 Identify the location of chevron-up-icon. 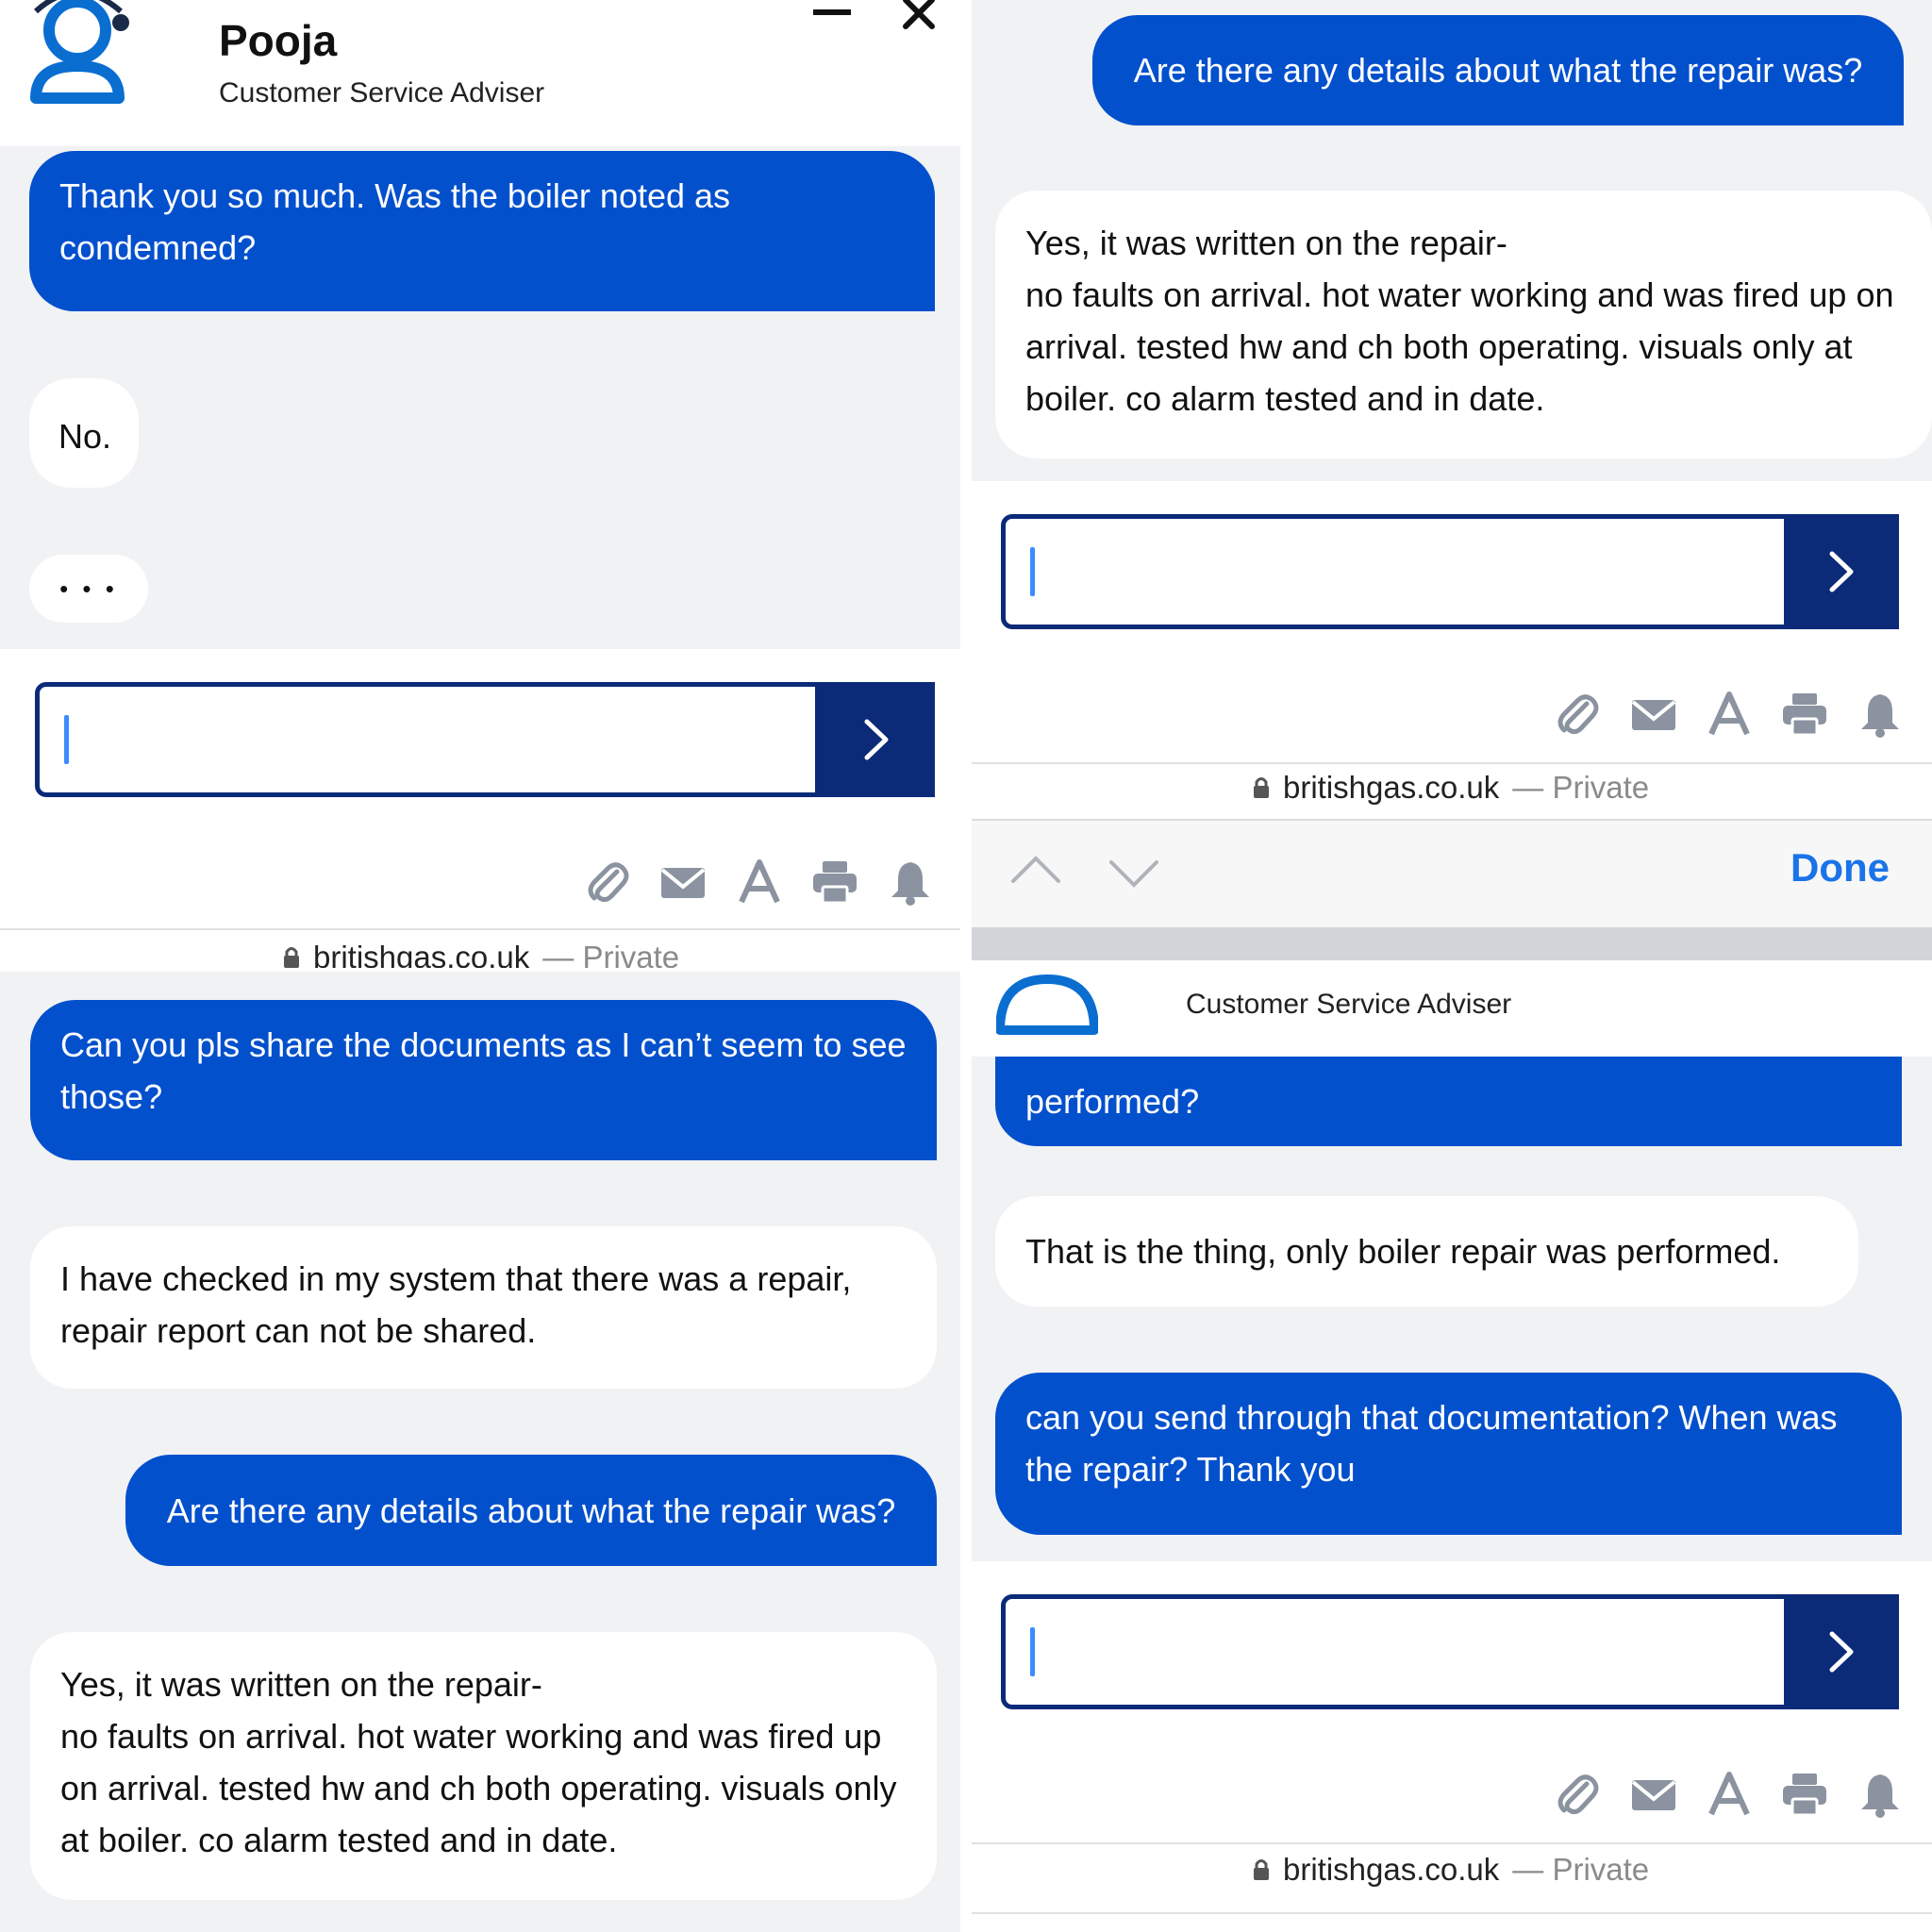
(1035, 869).